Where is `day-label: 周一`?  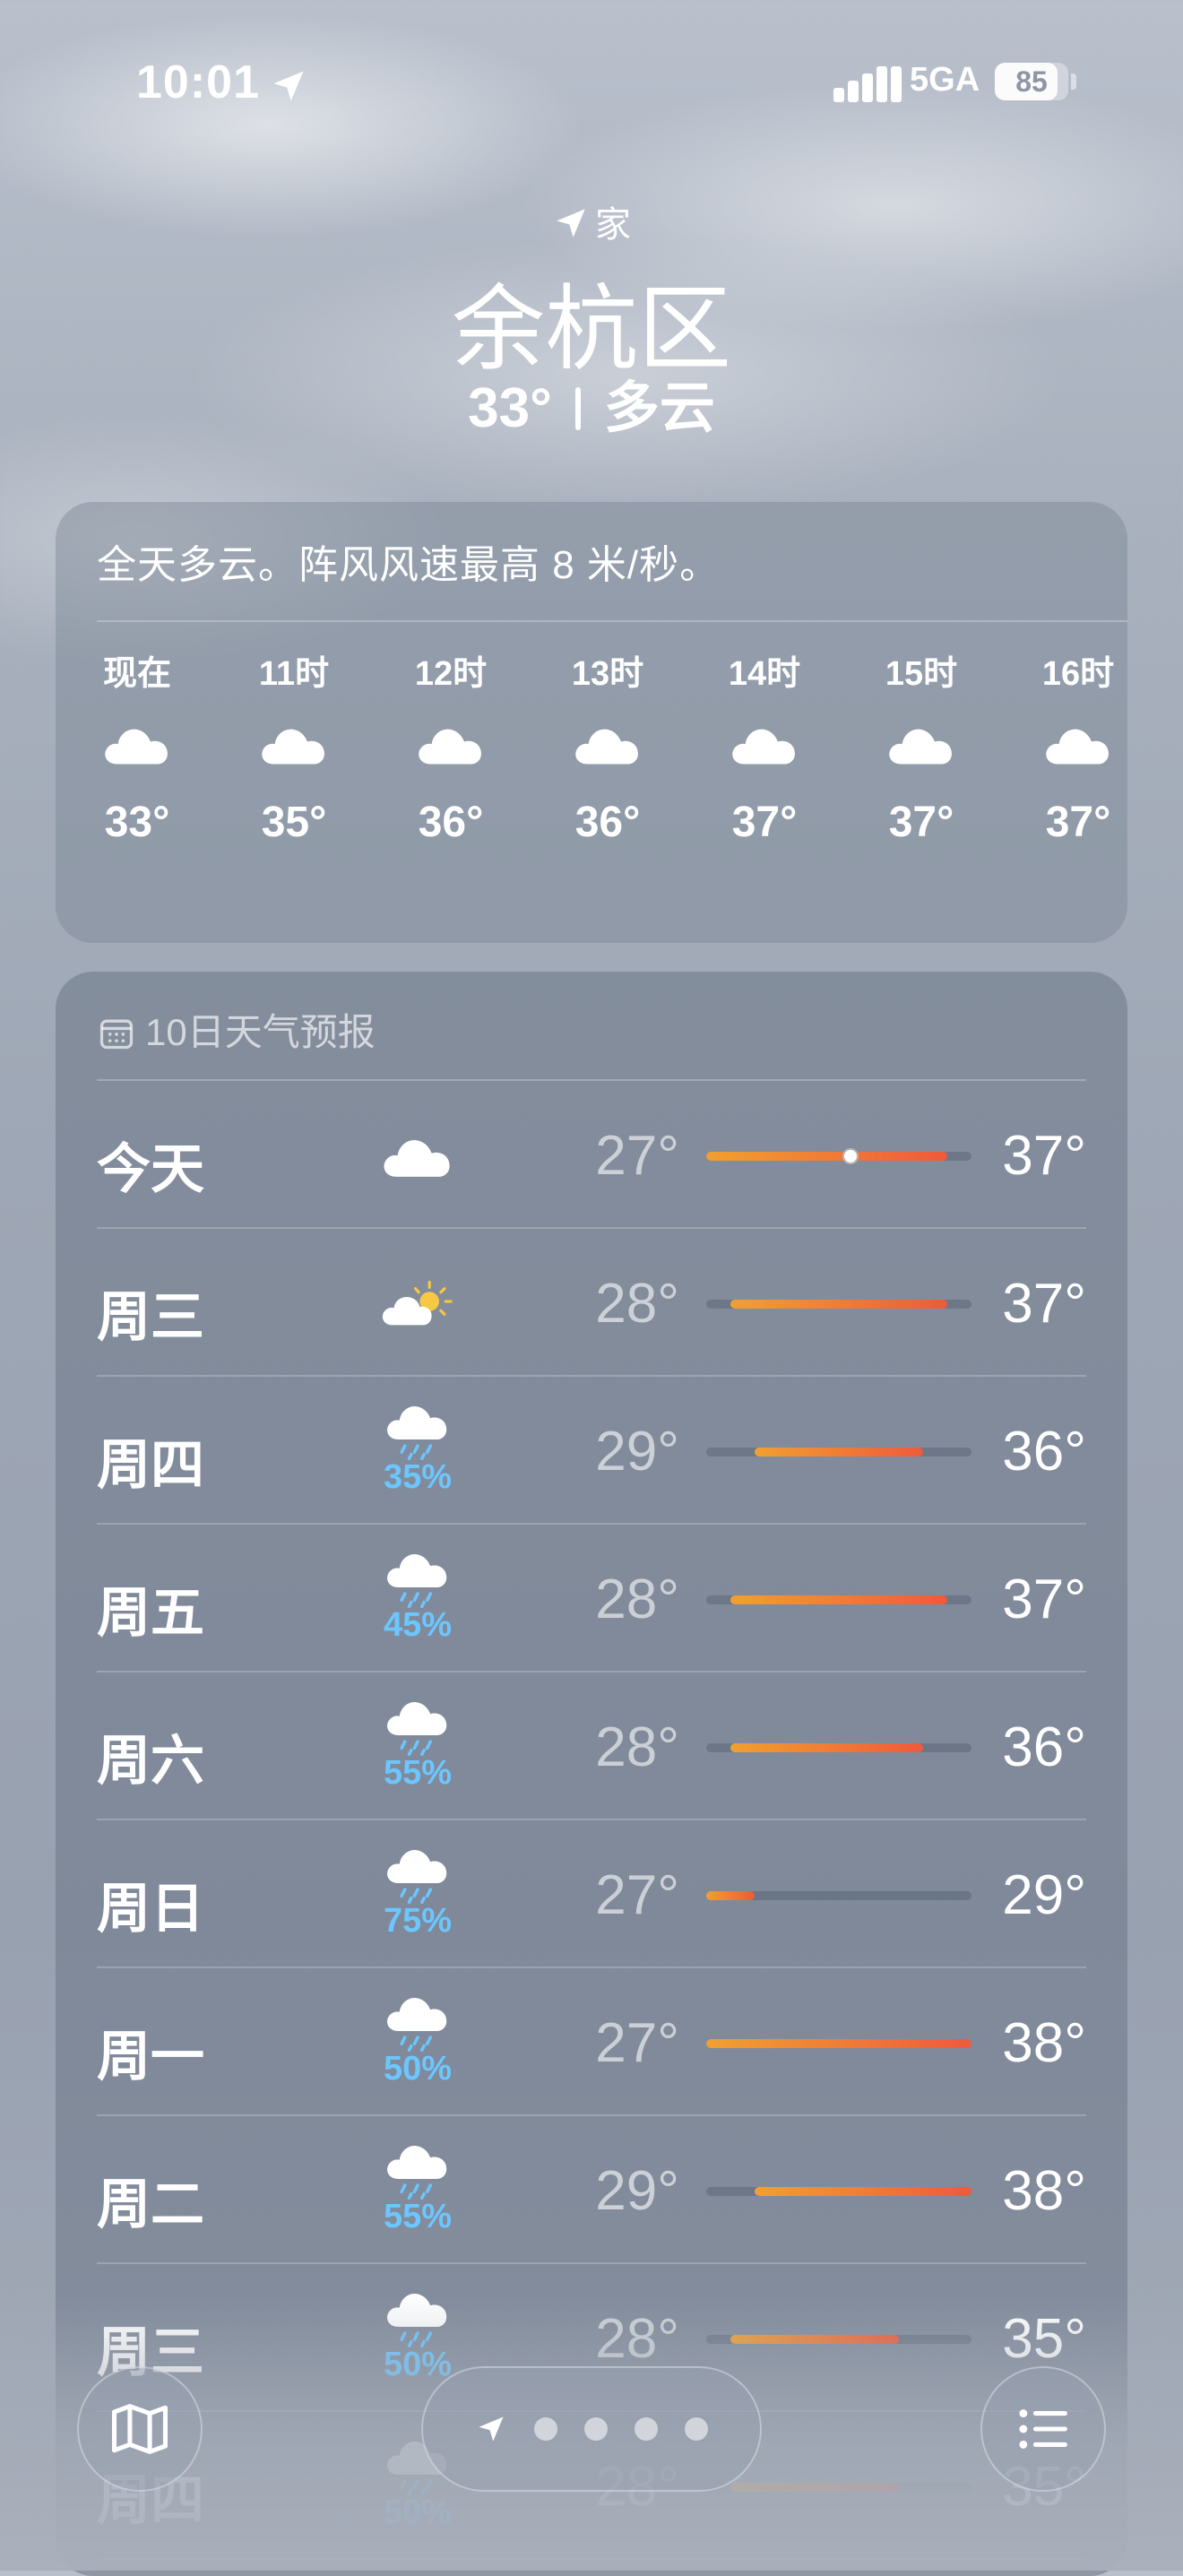 day-label: 周一 is located at coordinates (151, 2057).